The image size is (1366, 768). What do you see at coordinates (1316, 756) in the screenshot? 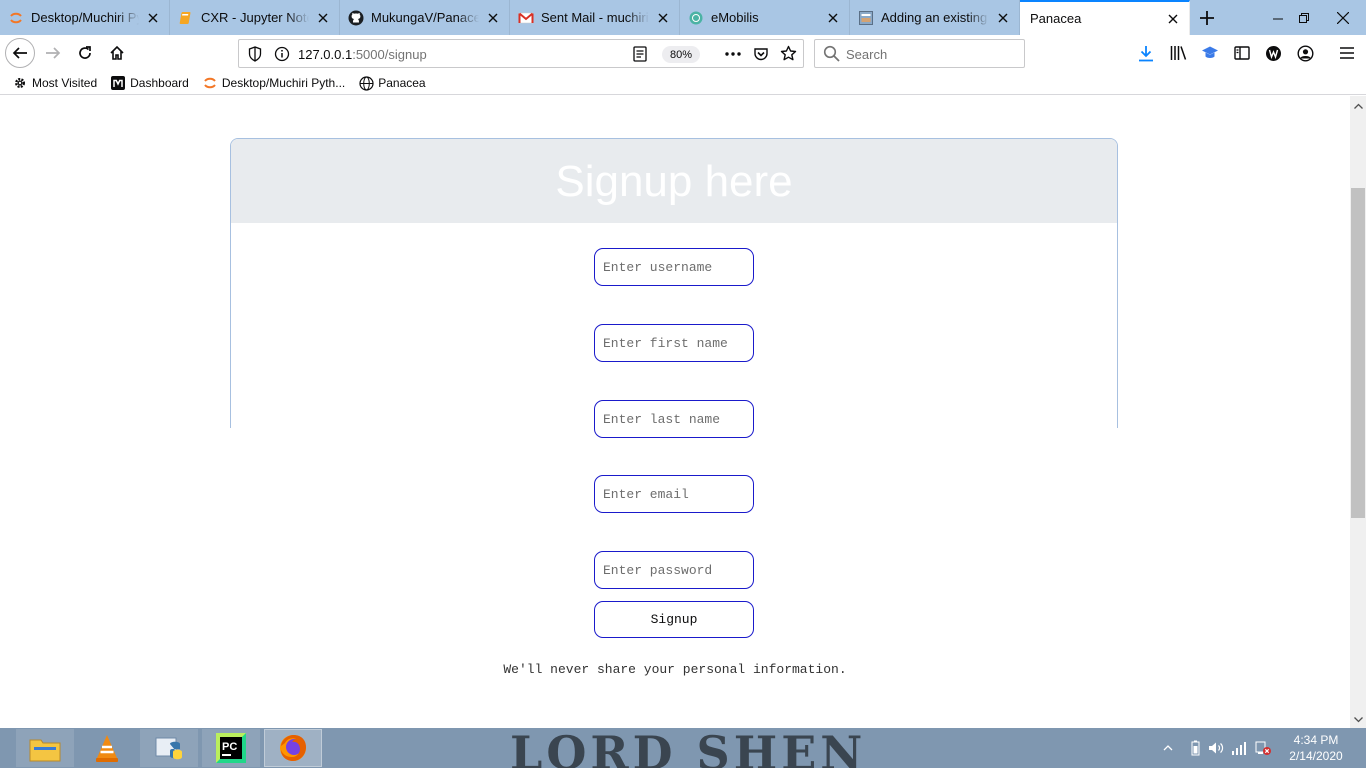
I see `clock-date: 2/14/2020` at bounding box center [1316, 756].